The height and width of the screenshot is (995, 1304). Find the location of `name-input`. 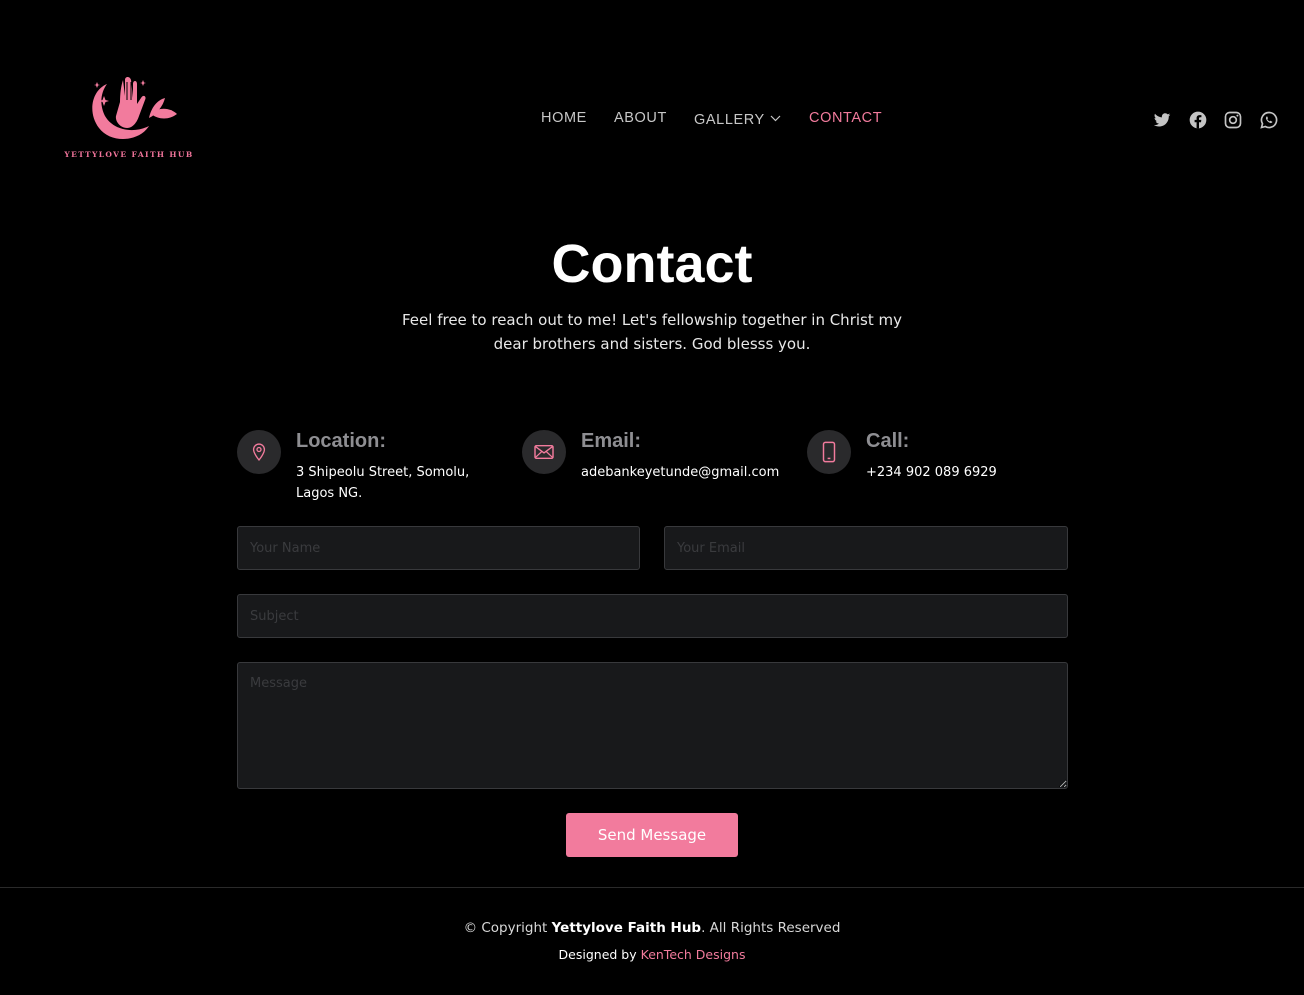

name-input is located at coordinates (438, 548).